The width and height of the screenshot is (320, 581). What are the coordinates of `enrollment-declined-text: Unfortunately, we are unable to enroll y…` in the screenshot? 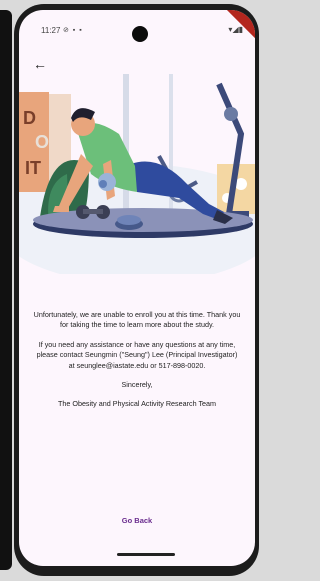 It's located at (137, 320).